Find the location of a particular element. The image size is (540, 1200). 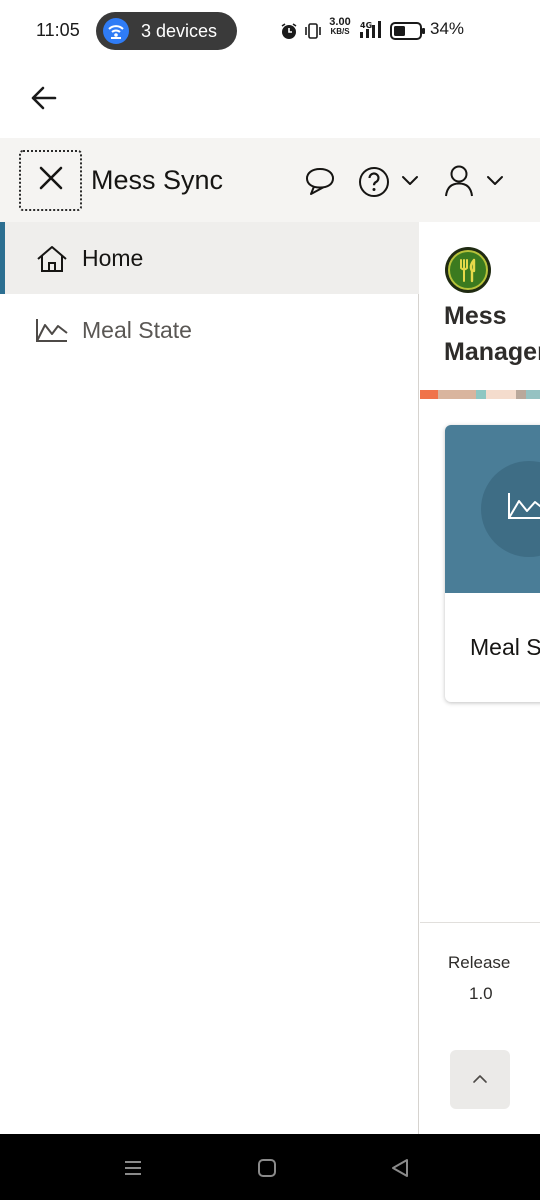

help-icon is located at coordinates (374, 184).